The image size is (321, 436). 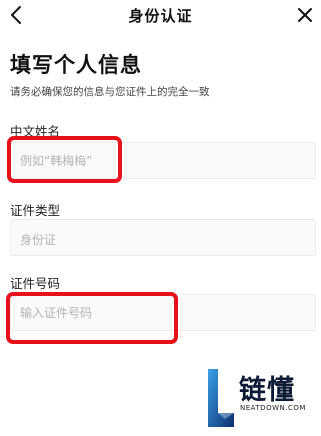 I want to click on close-button, so click(x=305, y=15).